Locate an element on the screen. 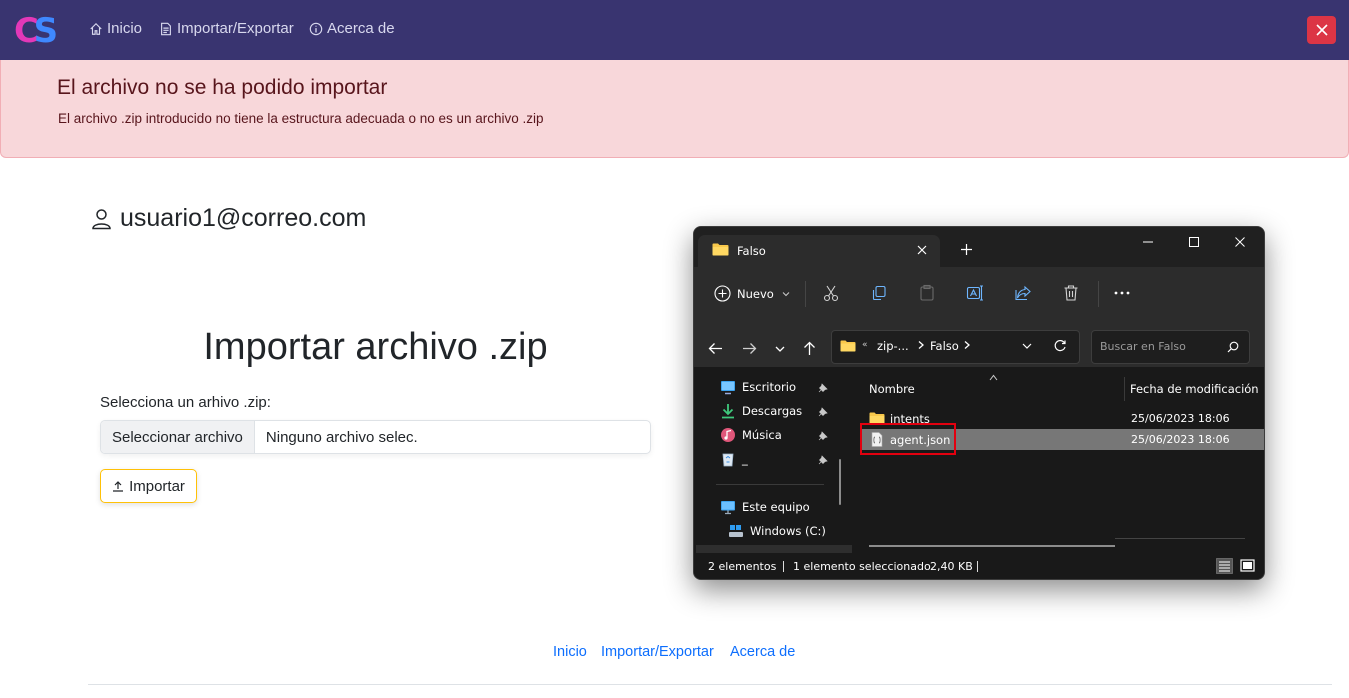 The height and width of the screenshot is (698, 1349). sidebar-item-este-equipo: Este equipo is located at coordinates (765, 507).